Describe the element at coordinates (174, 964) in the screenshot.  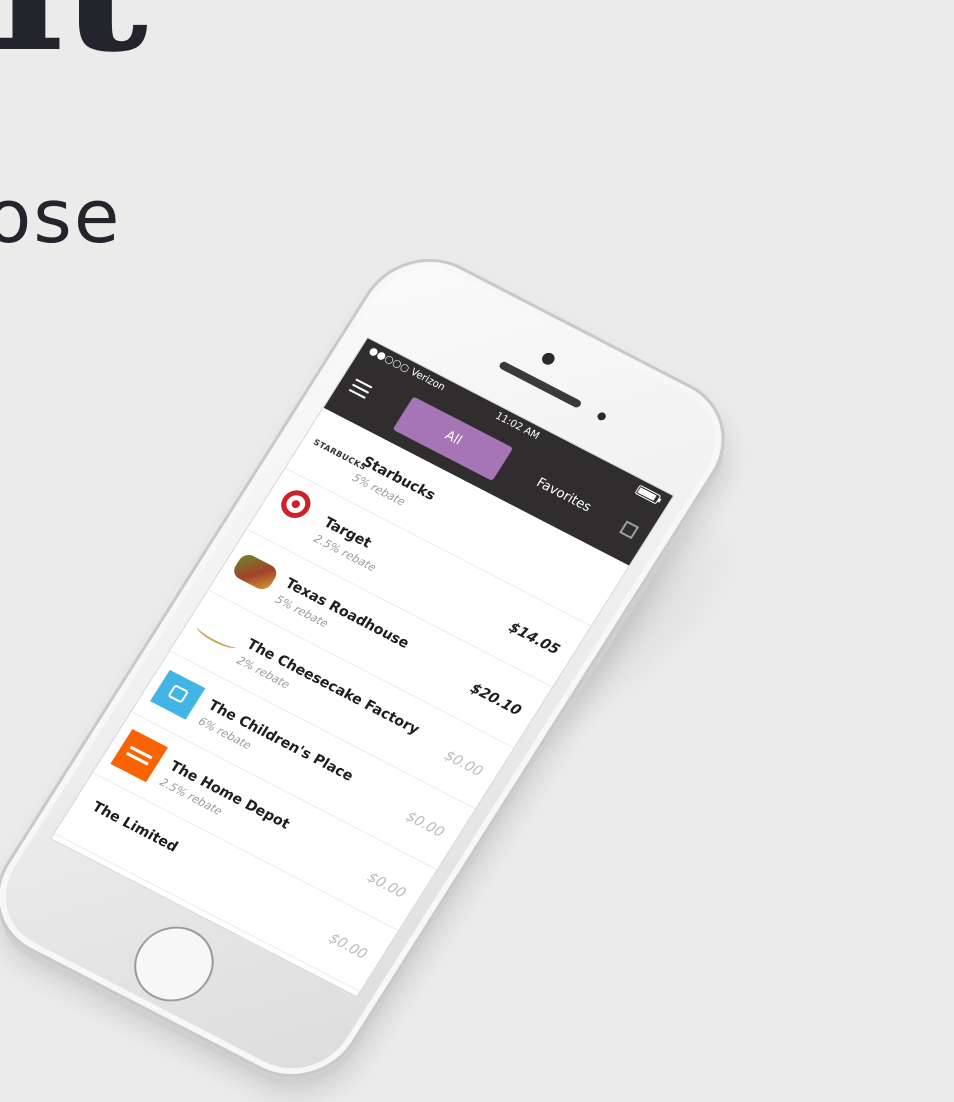
I see `home-button` at that location.